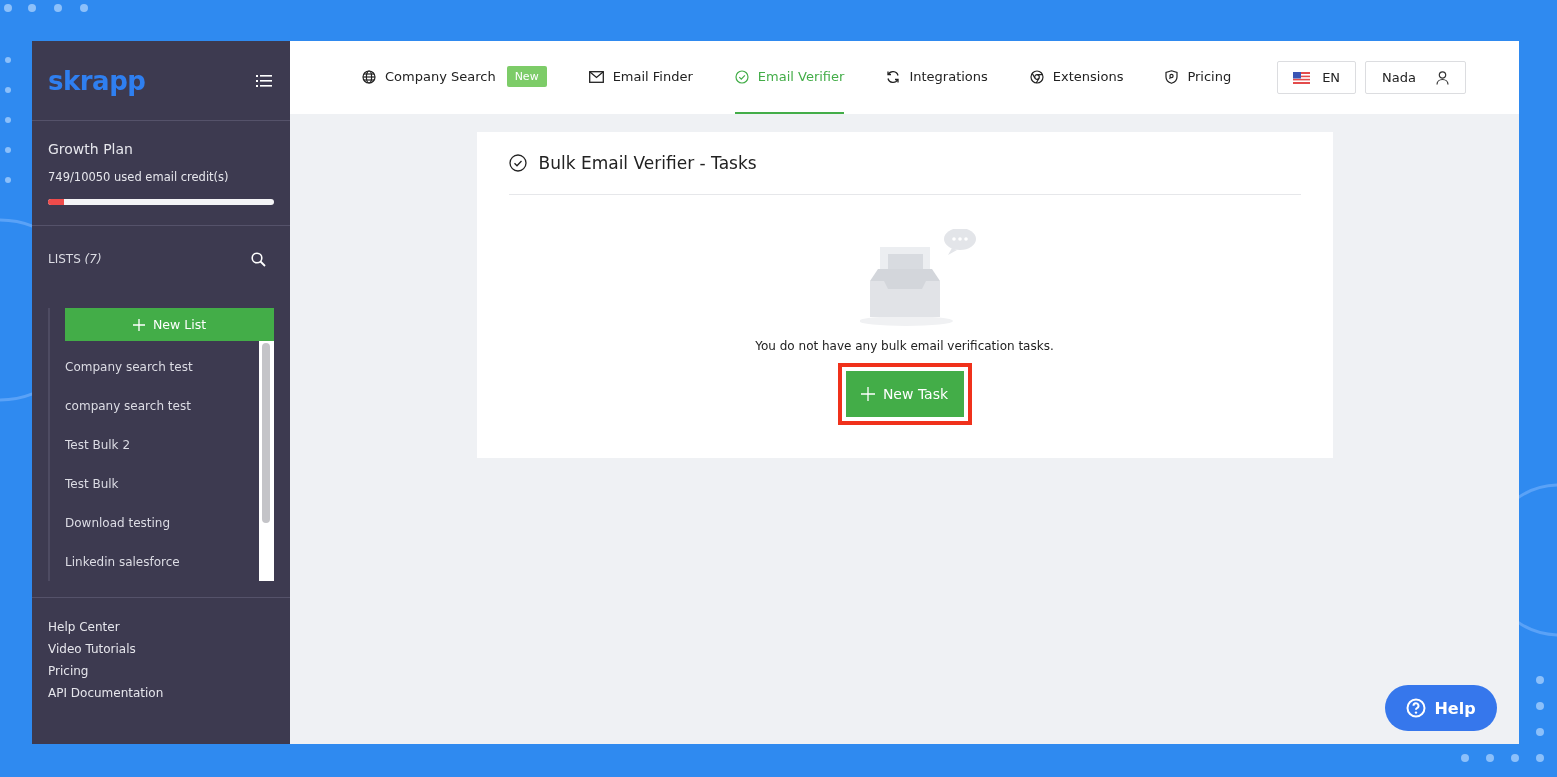 The height and width of the screenshot is (777, 1557). Describe the element at coordinates (266, 461) in the screenshot. I see `scrollbar` at that location.